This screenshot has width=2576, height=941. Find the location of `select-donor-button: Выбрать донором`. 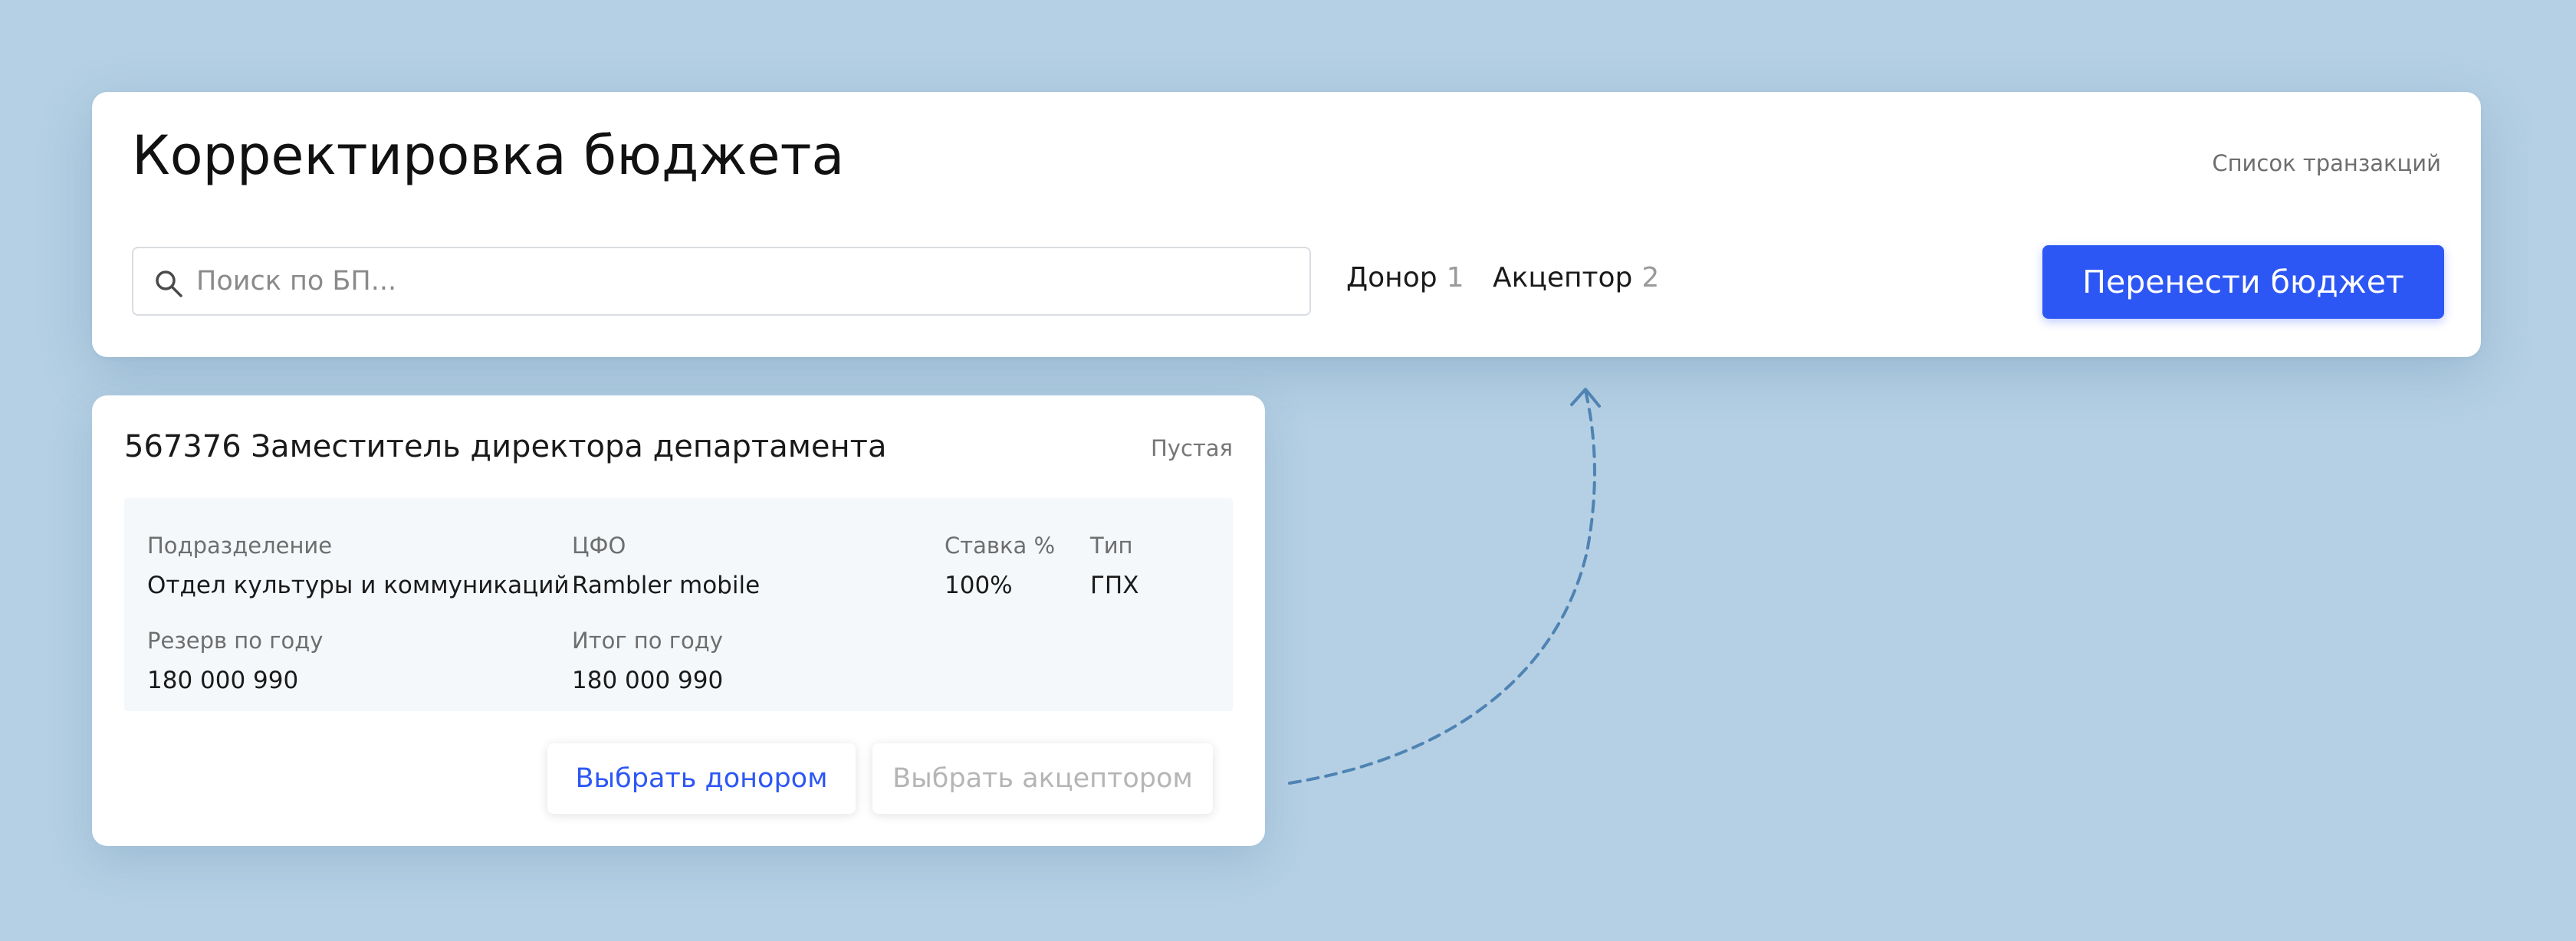

select-donor-button: Выбрать донором is located at coordinates (701, 778).